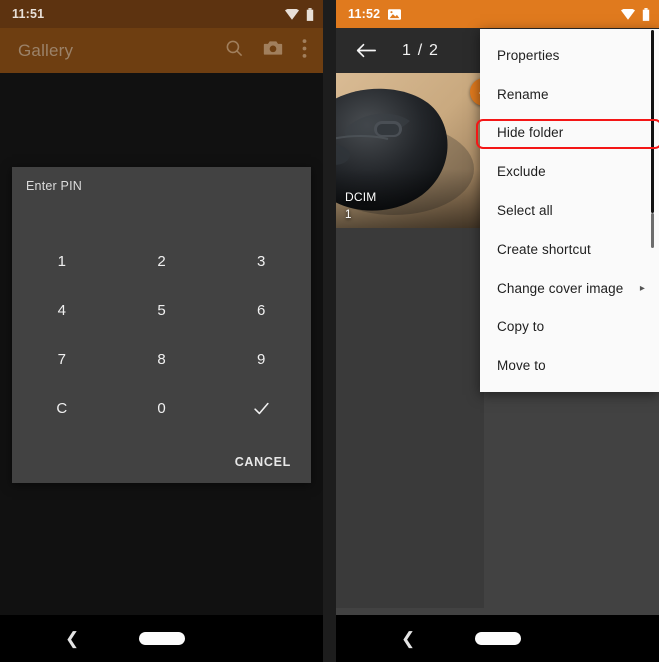  What do you see at coordinates (652, 230) in the screenshot?
I see `menu-scrollbar-track` at bounding box center [652, 230].